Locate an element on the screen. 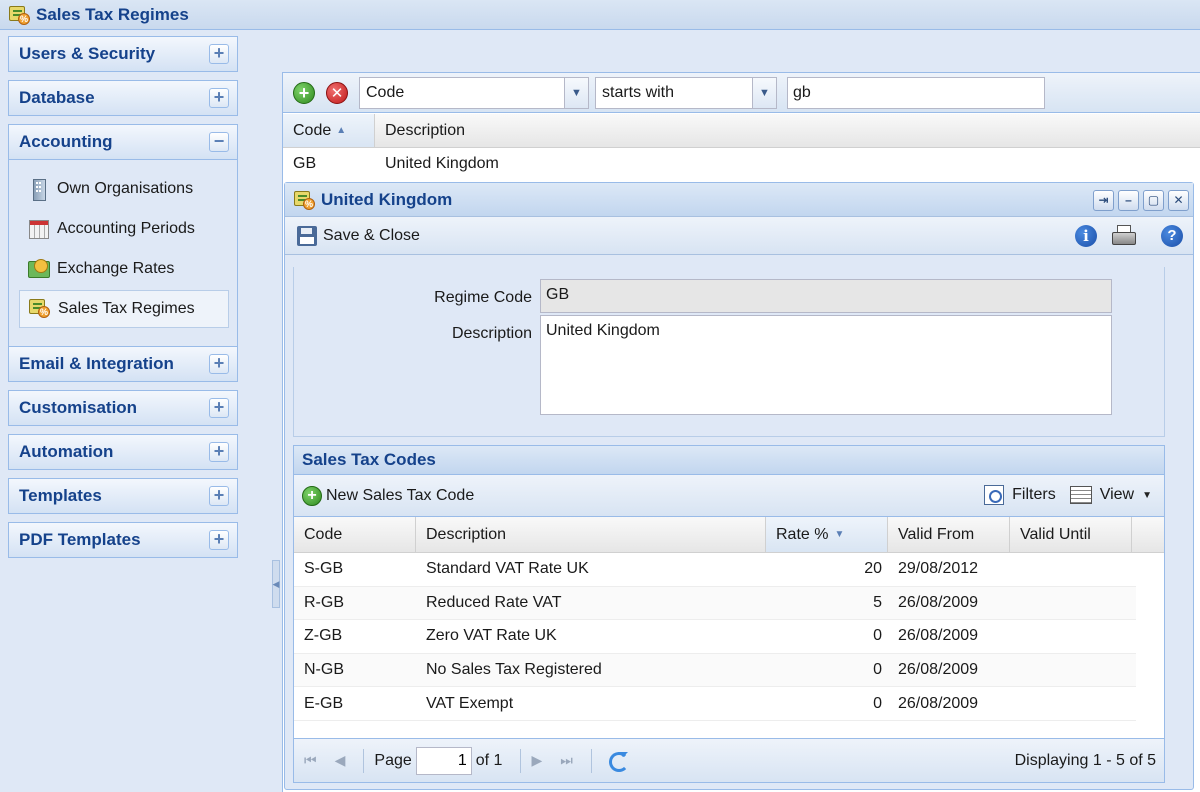 The image size is (1200, 792). app-title: Sales Tax Regimes is located at coordinates (112, 14).